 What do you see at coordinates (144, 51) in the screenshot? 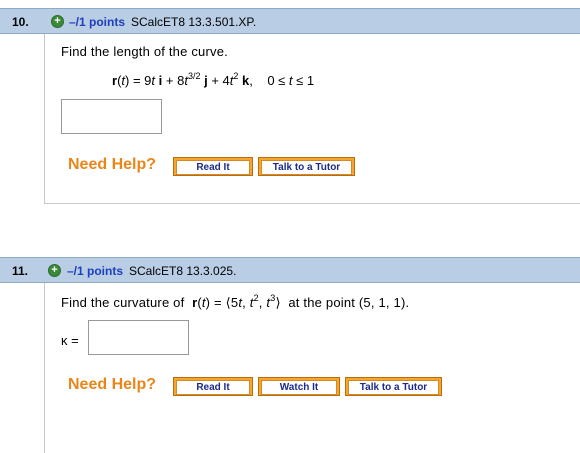
I see `question-prompt: Find the length of the curve.` at bounding box center [144, 51].